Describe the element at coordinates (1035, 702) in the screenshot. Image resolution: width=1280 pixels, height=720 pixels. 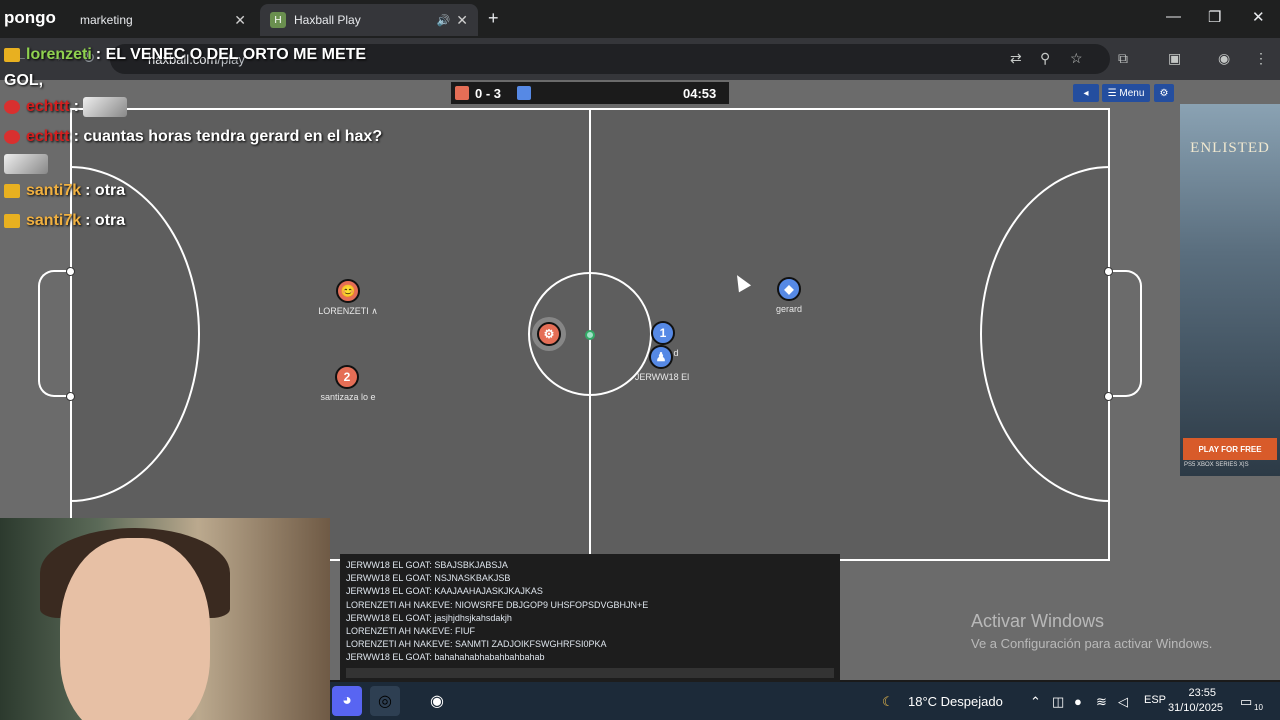
I see `tray-chevron-icon: ⌃` at that location.